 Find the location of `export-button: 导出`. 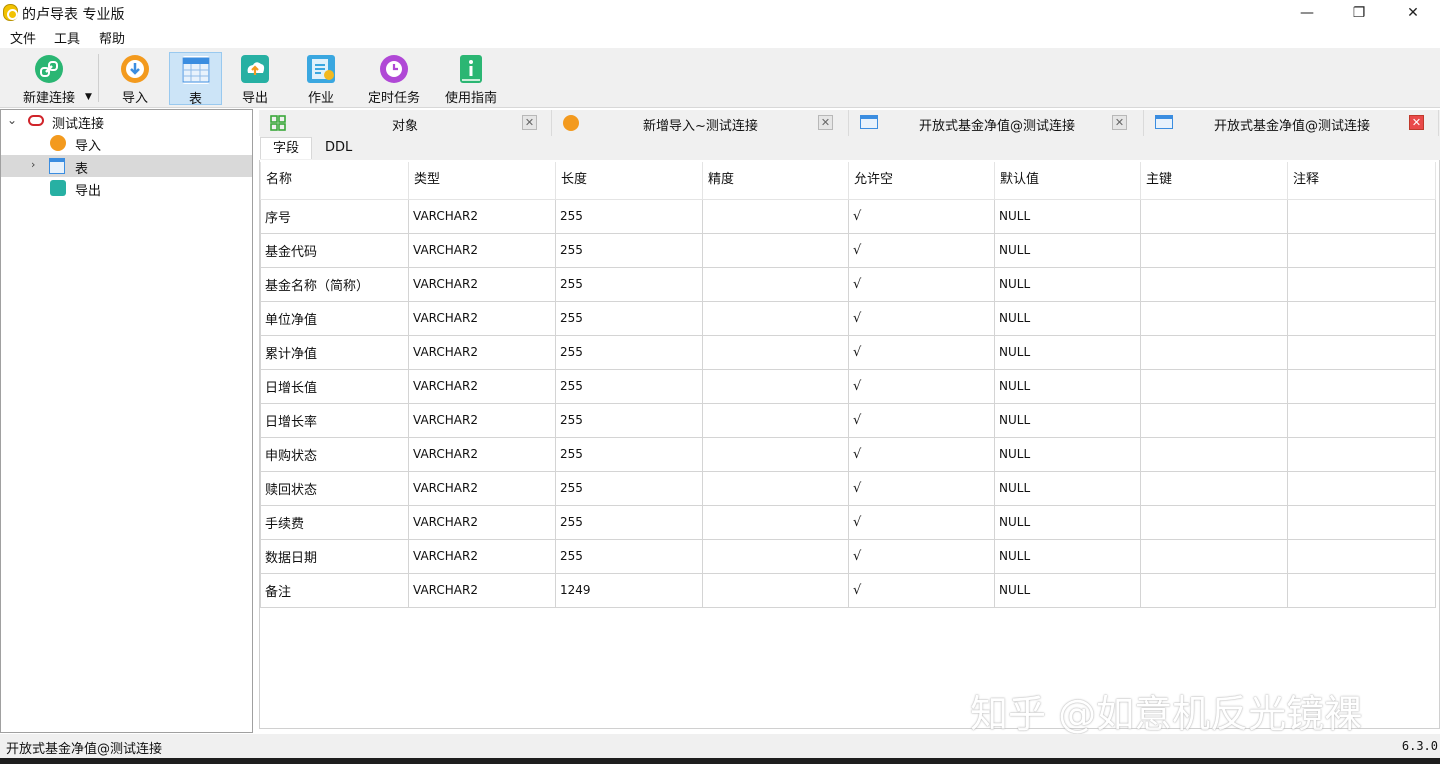

export-button: 导出 is located at coordinates (255, 79).